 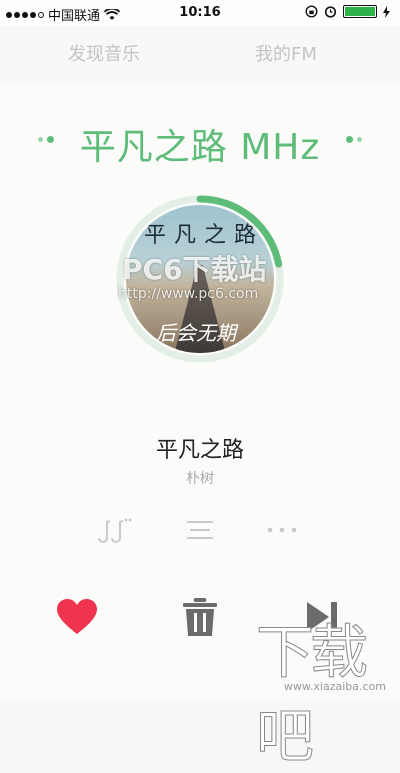 I want to click on overlay-watermark-name: PC6下载站, so click(x=194, y=269).